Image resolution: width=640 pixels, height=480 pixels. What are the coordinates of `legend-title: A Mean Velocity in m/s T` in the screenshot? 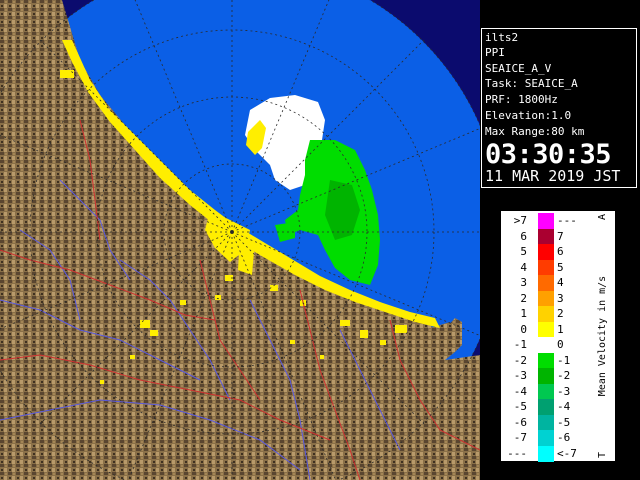 It's located at (602, 336).